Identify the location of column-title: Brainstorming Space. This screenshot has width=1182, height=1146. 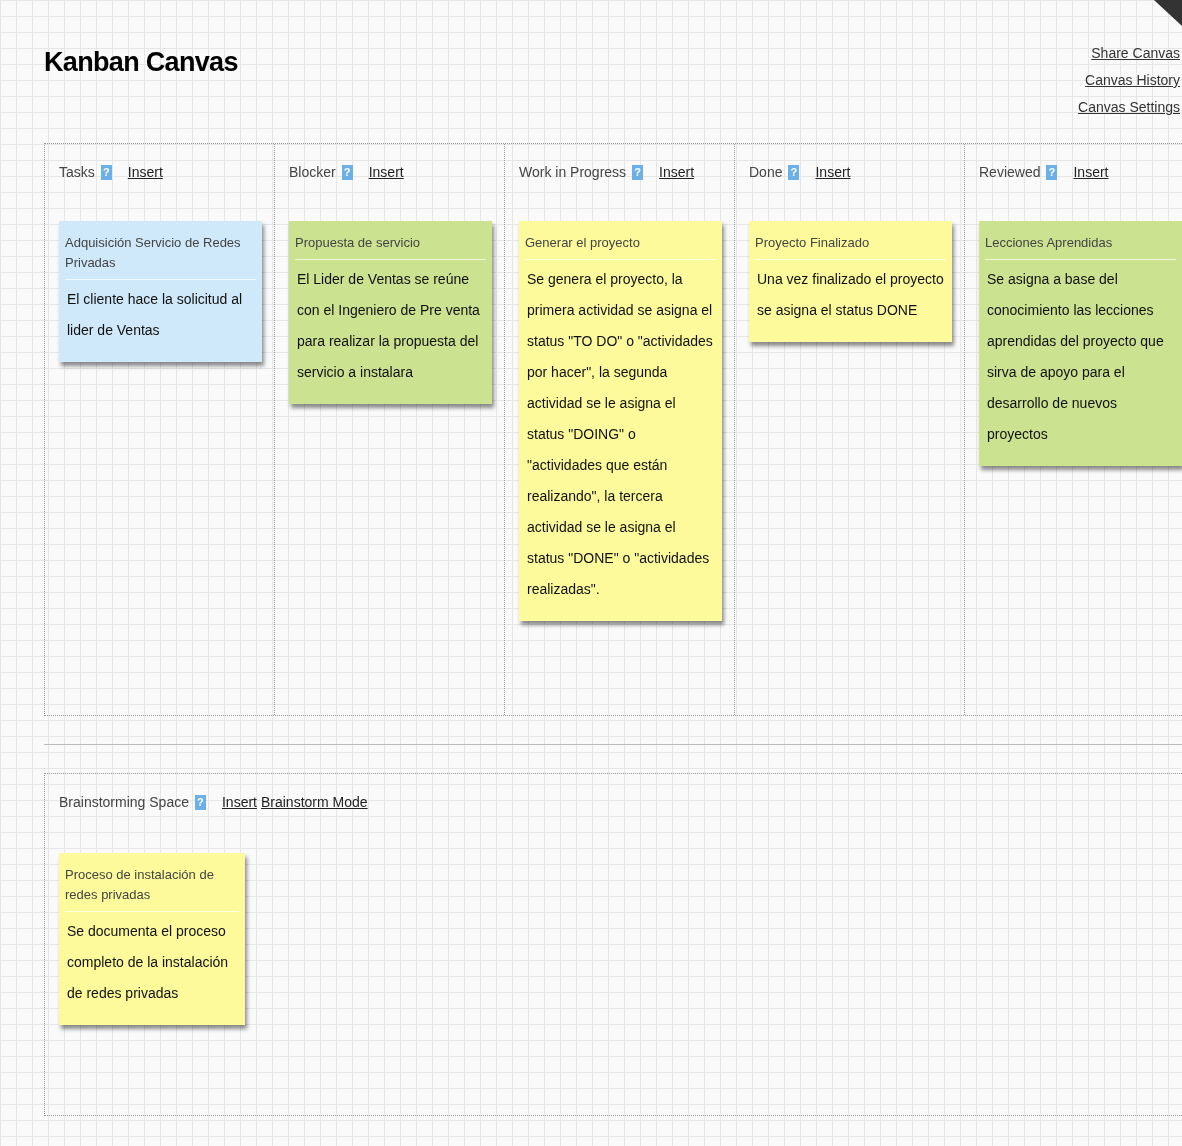
(124, 802).